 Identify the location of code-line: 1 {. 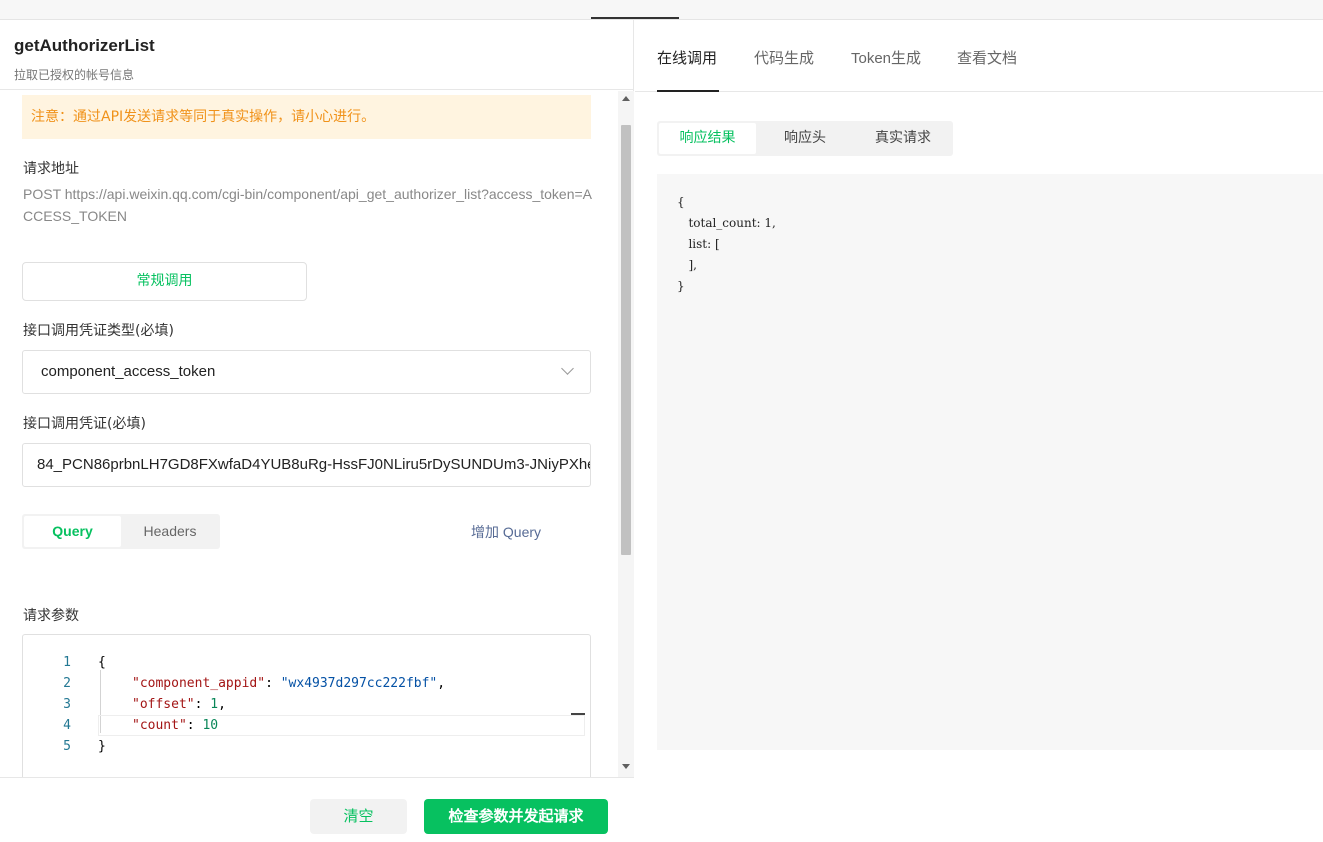
(303, 662).